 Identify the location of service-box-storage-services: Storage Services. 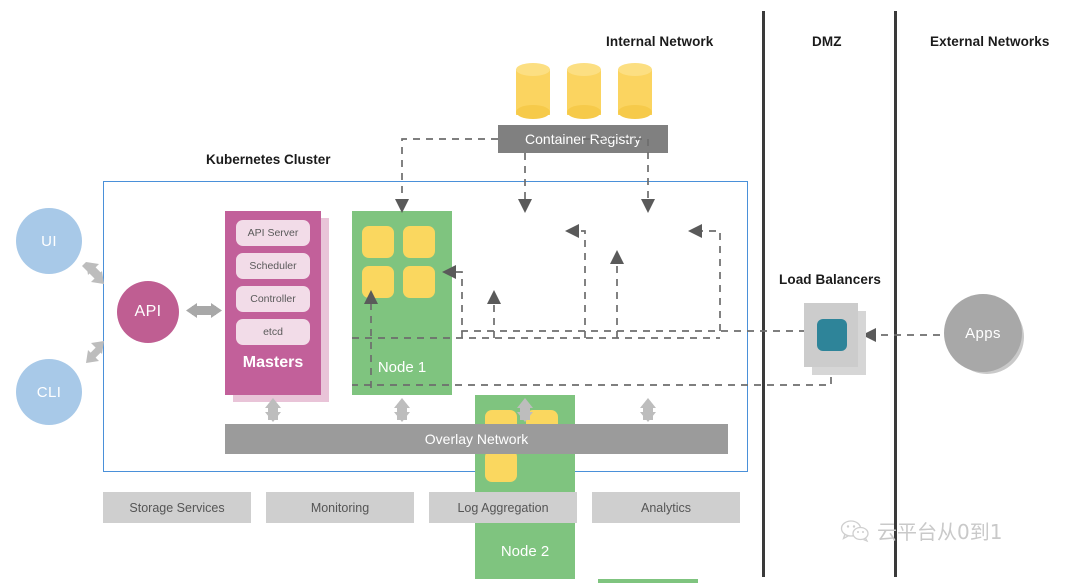
(177, 507).